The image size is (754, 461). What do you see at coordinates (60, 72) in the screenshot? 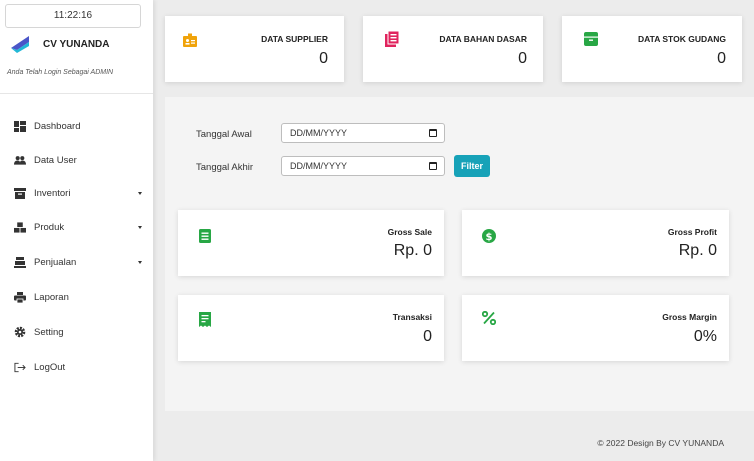
I see `login-note: Anda Telah Login Sebagai ADMIN` at bounding box center [60, 72].